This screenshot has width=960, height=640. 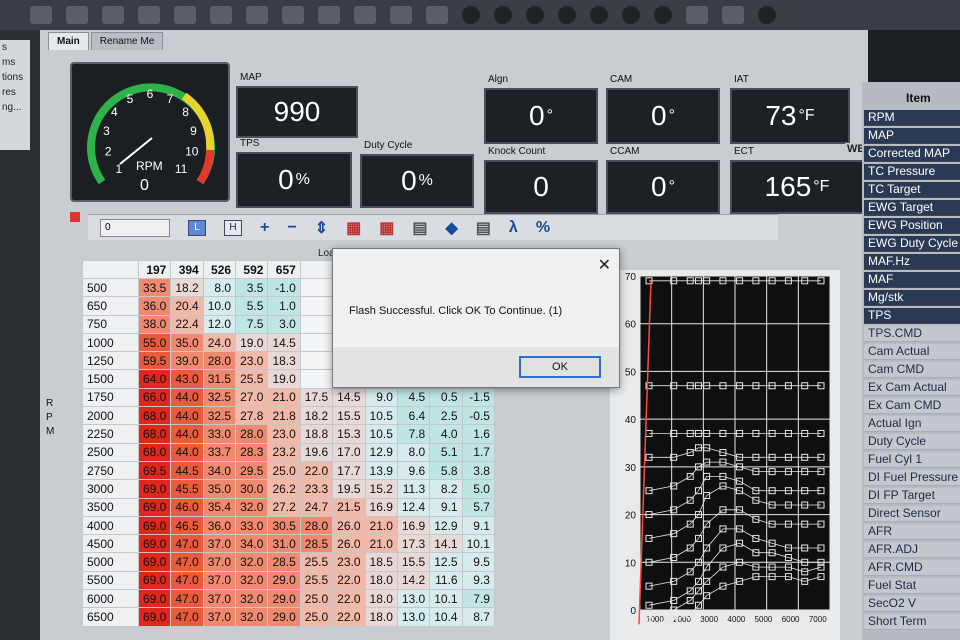 I want to click on table-cell: 2.5, so click(x=446, y=416).